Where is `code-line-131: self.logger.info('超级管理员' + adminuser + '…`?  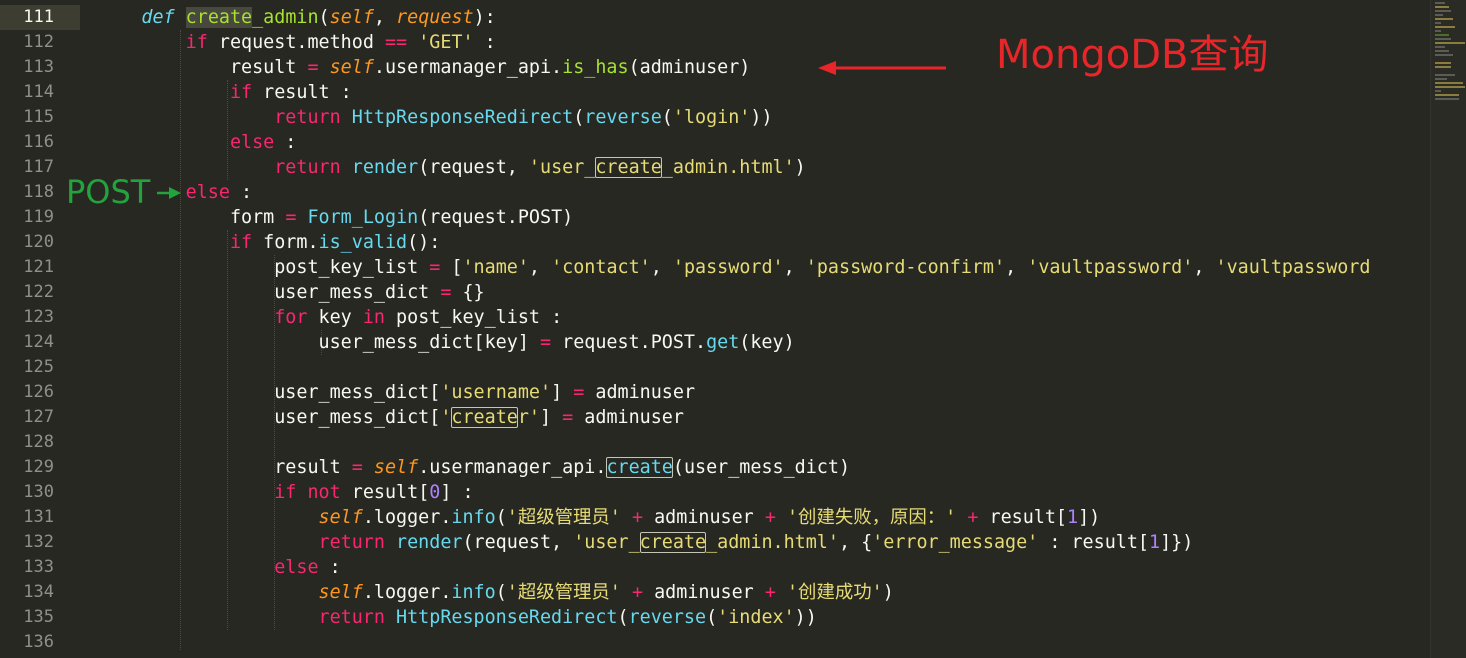 code-line-131: self.logger.info('超级管理员' + adminuser + '… is located at coordinates (593, 517).